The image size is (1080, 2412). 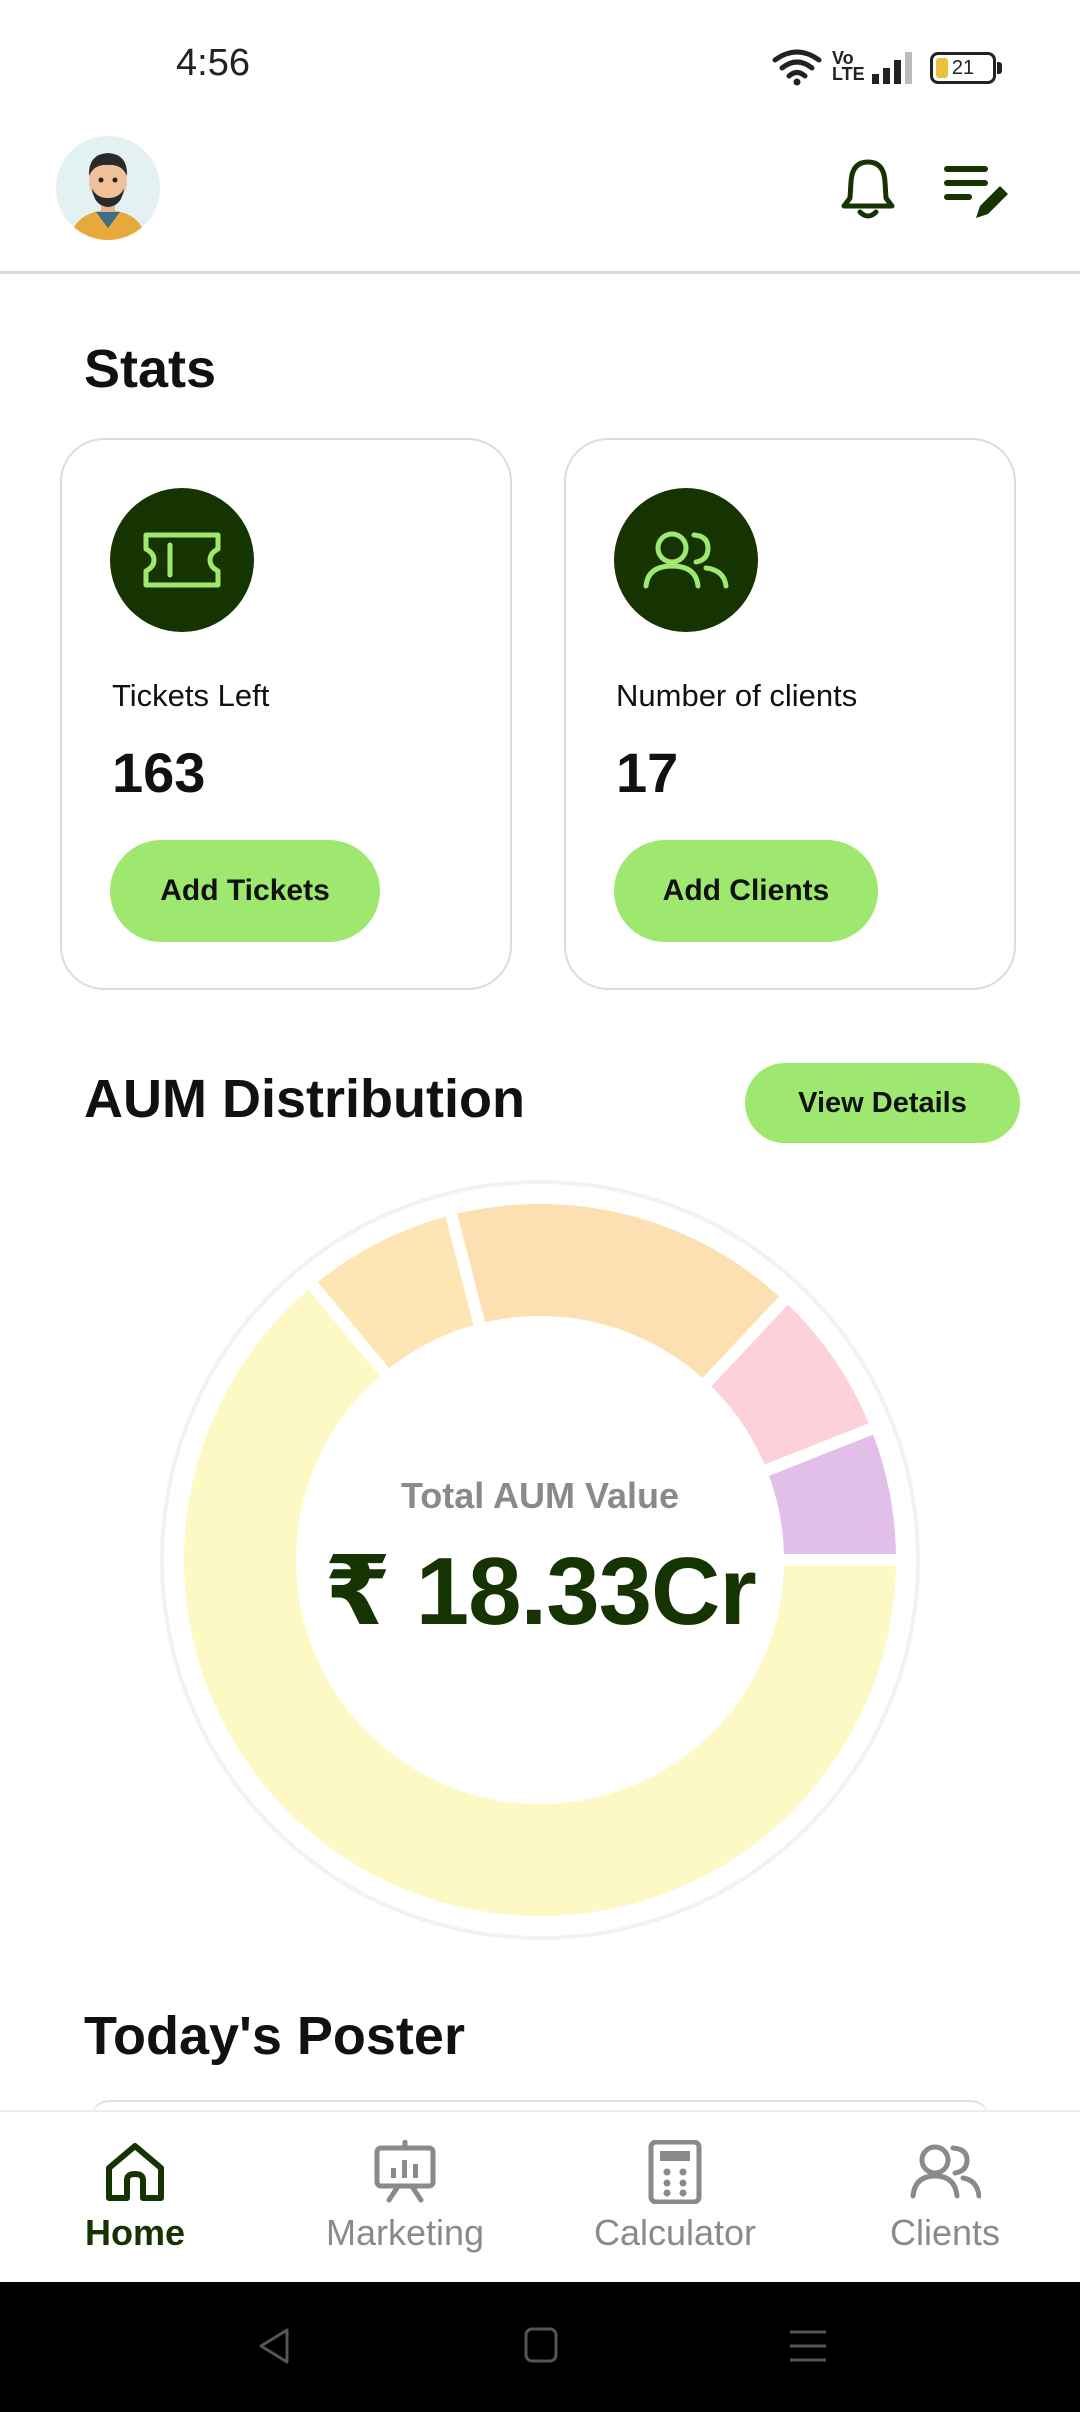 I want to click on nav-clients-label: Clients, so click(x=945, y=2232).